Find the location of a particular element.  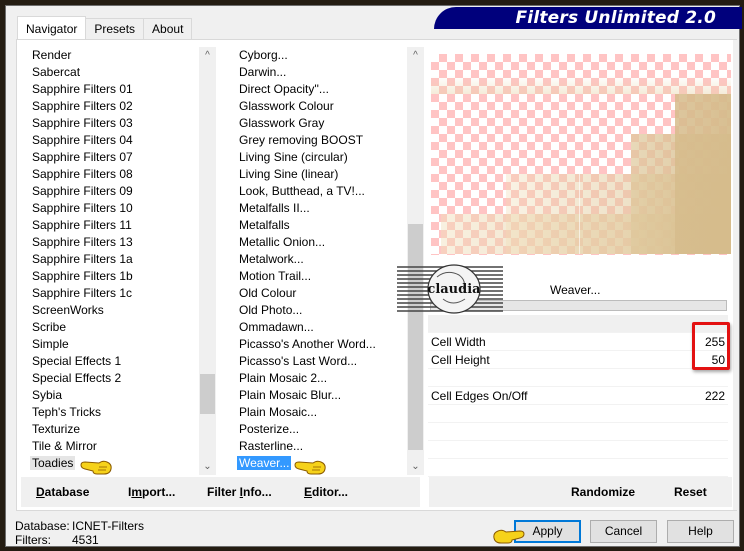

preview-image is located at coordinates (581, 154).